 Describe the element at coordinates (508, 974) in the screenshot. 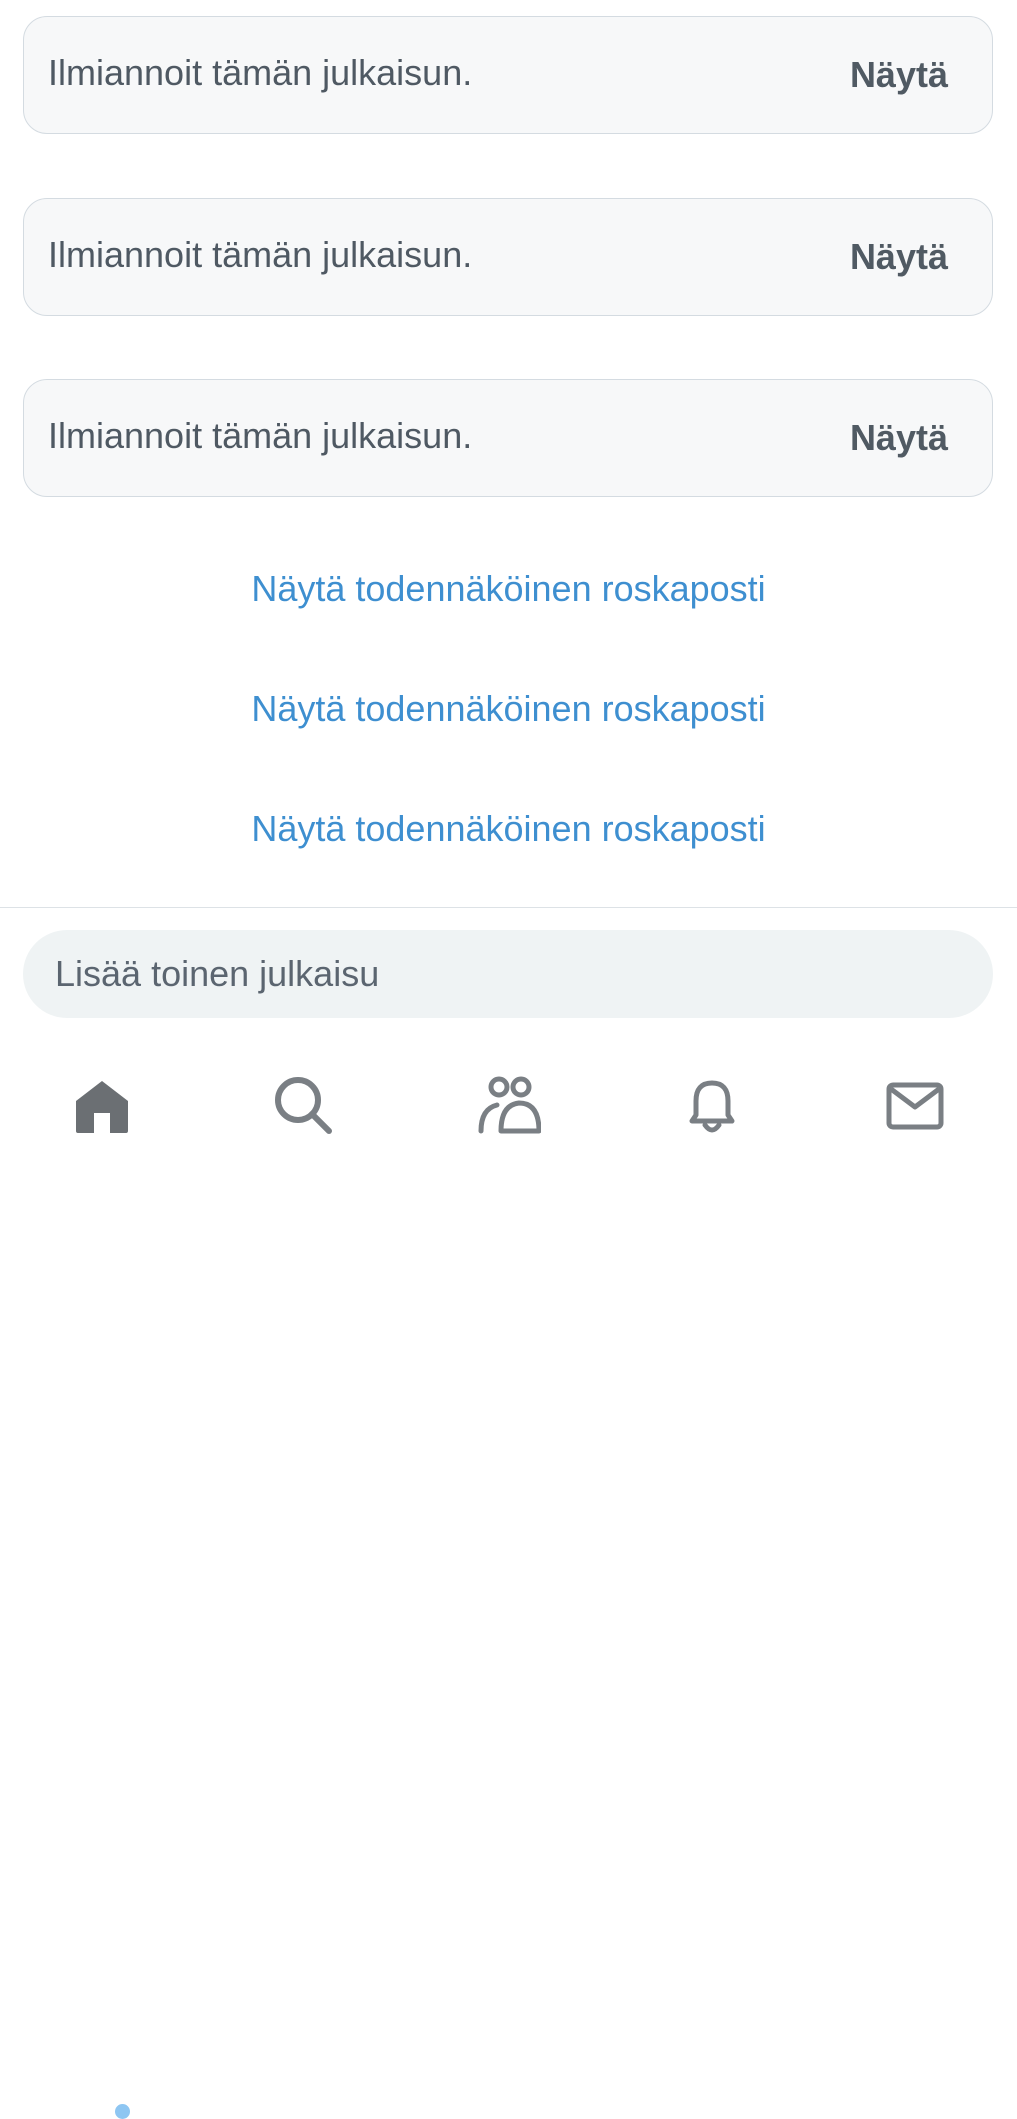

I see `add-post-input: Lisää toinen julkaisu` at that location.